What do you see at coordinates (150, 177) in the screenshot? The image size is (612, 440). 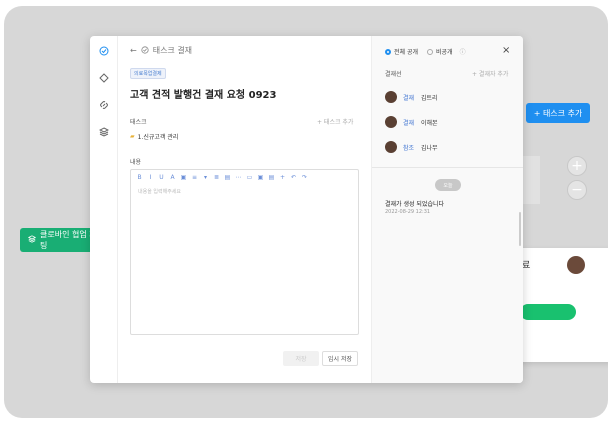 I see `italic-button: I` at bounding box center [150, 177].